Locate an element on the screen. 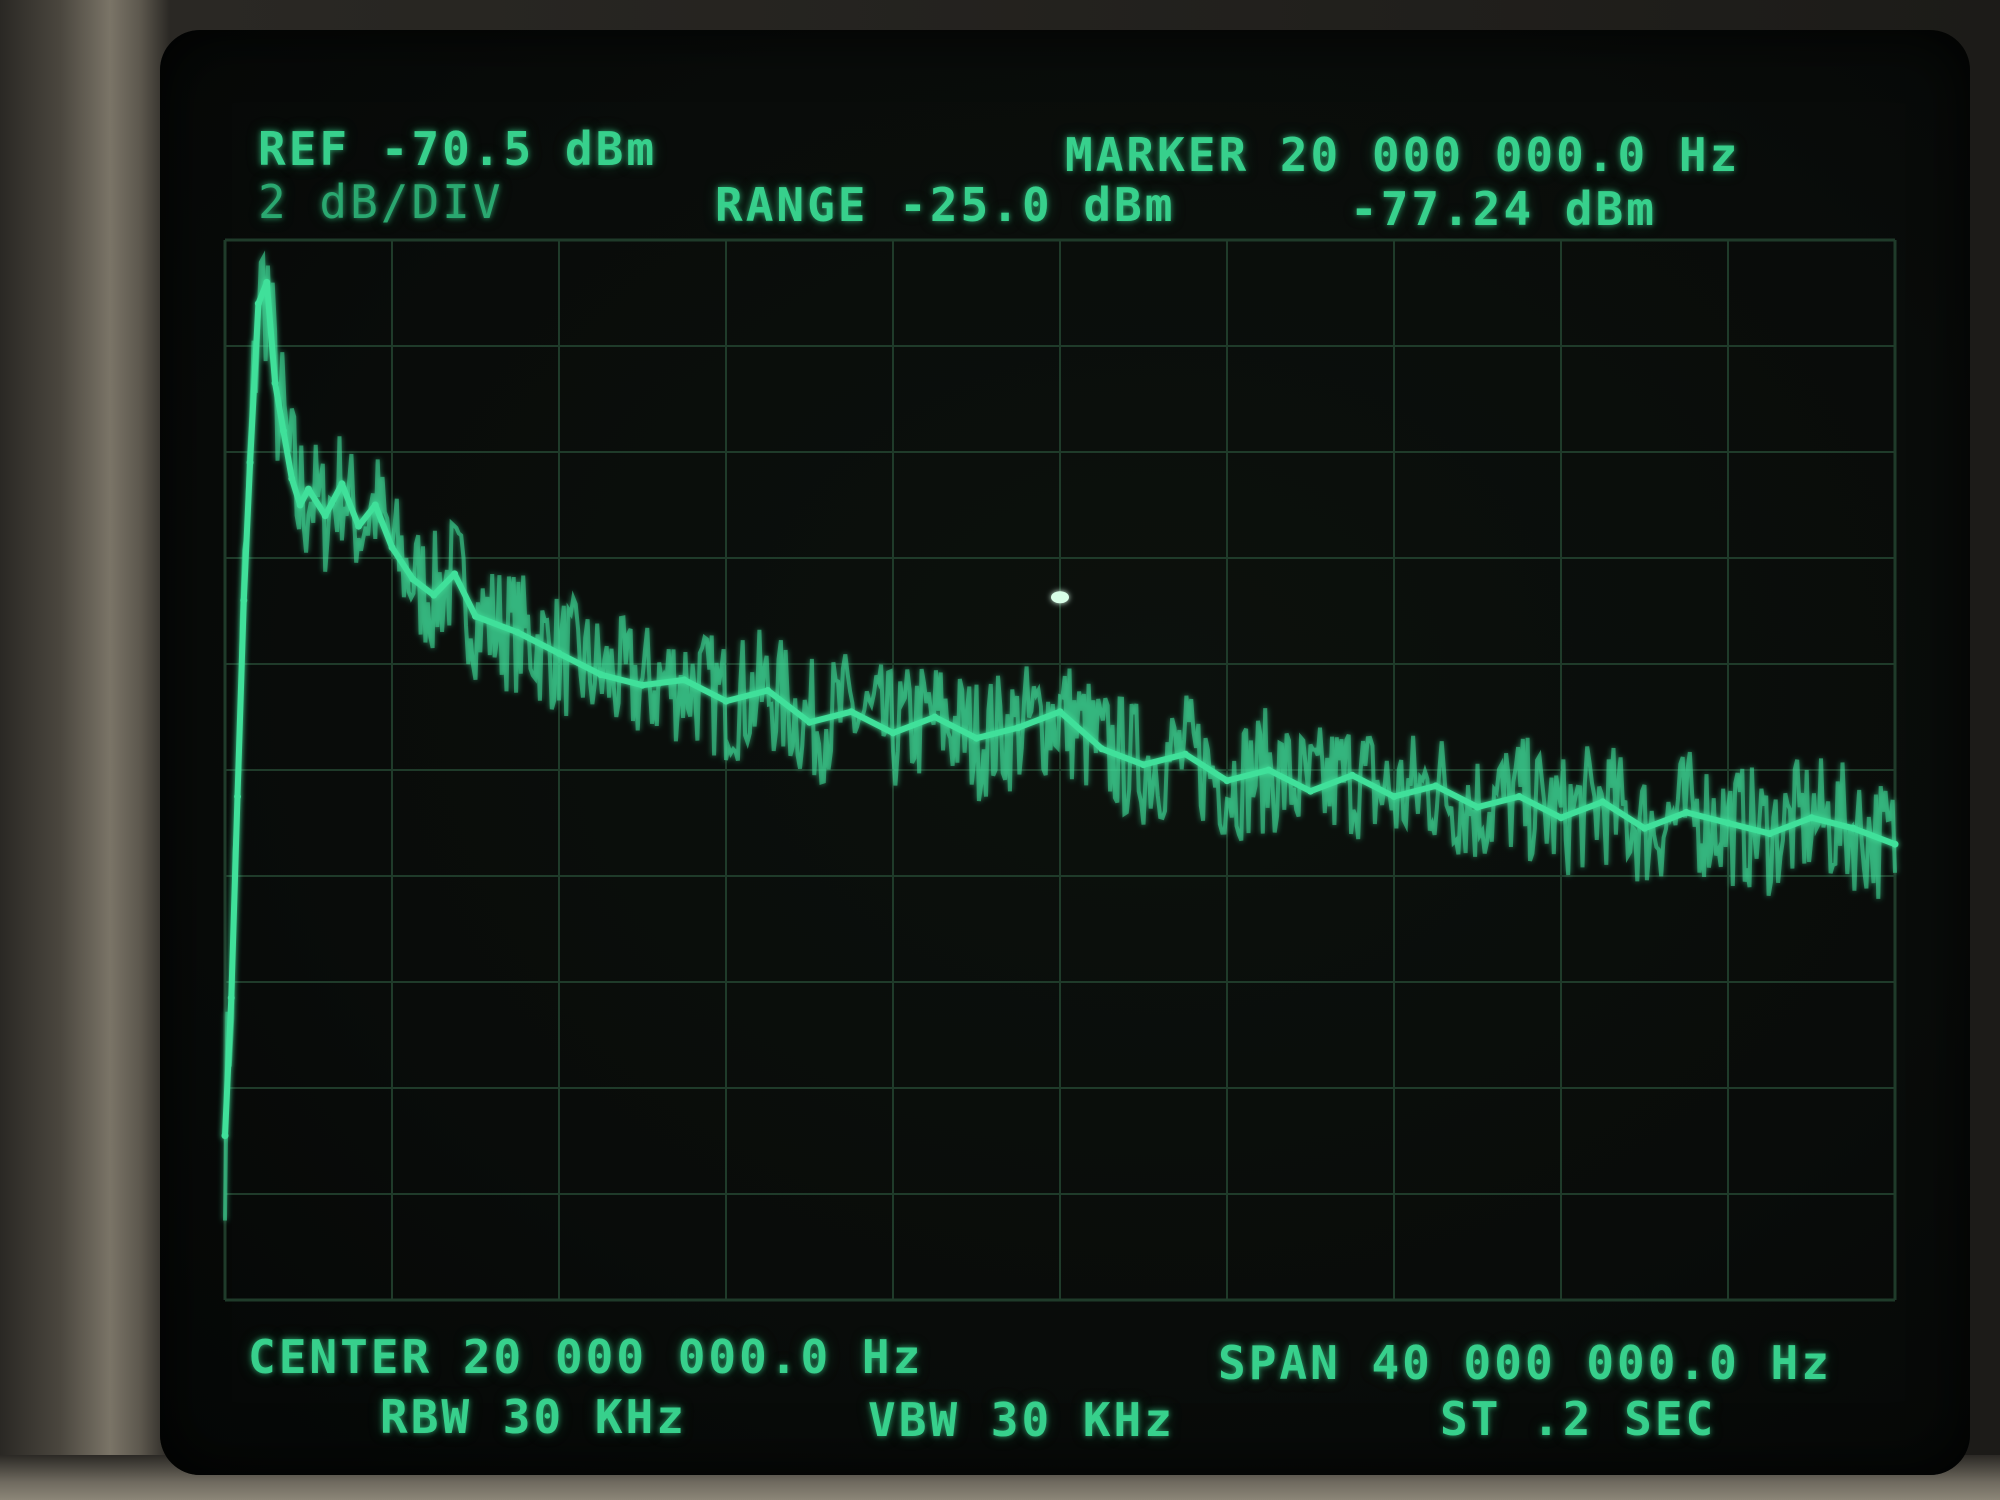 The image size is (2000, 1500). range-readout: RANGE -25.0 dBm is located at coordinates (945, 205).